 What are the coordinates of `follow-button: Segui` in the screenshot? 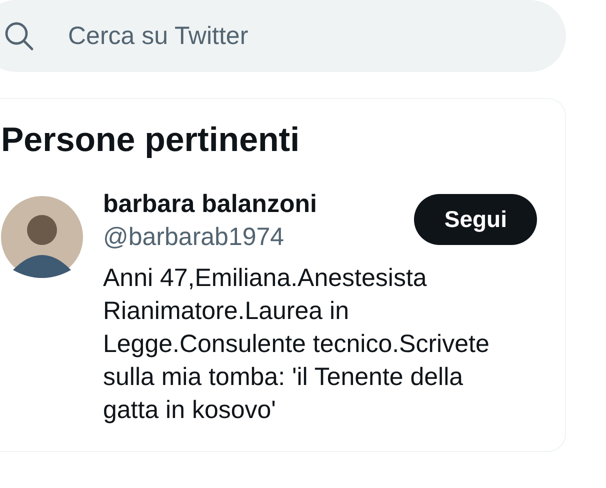 It's located at (475, 219).